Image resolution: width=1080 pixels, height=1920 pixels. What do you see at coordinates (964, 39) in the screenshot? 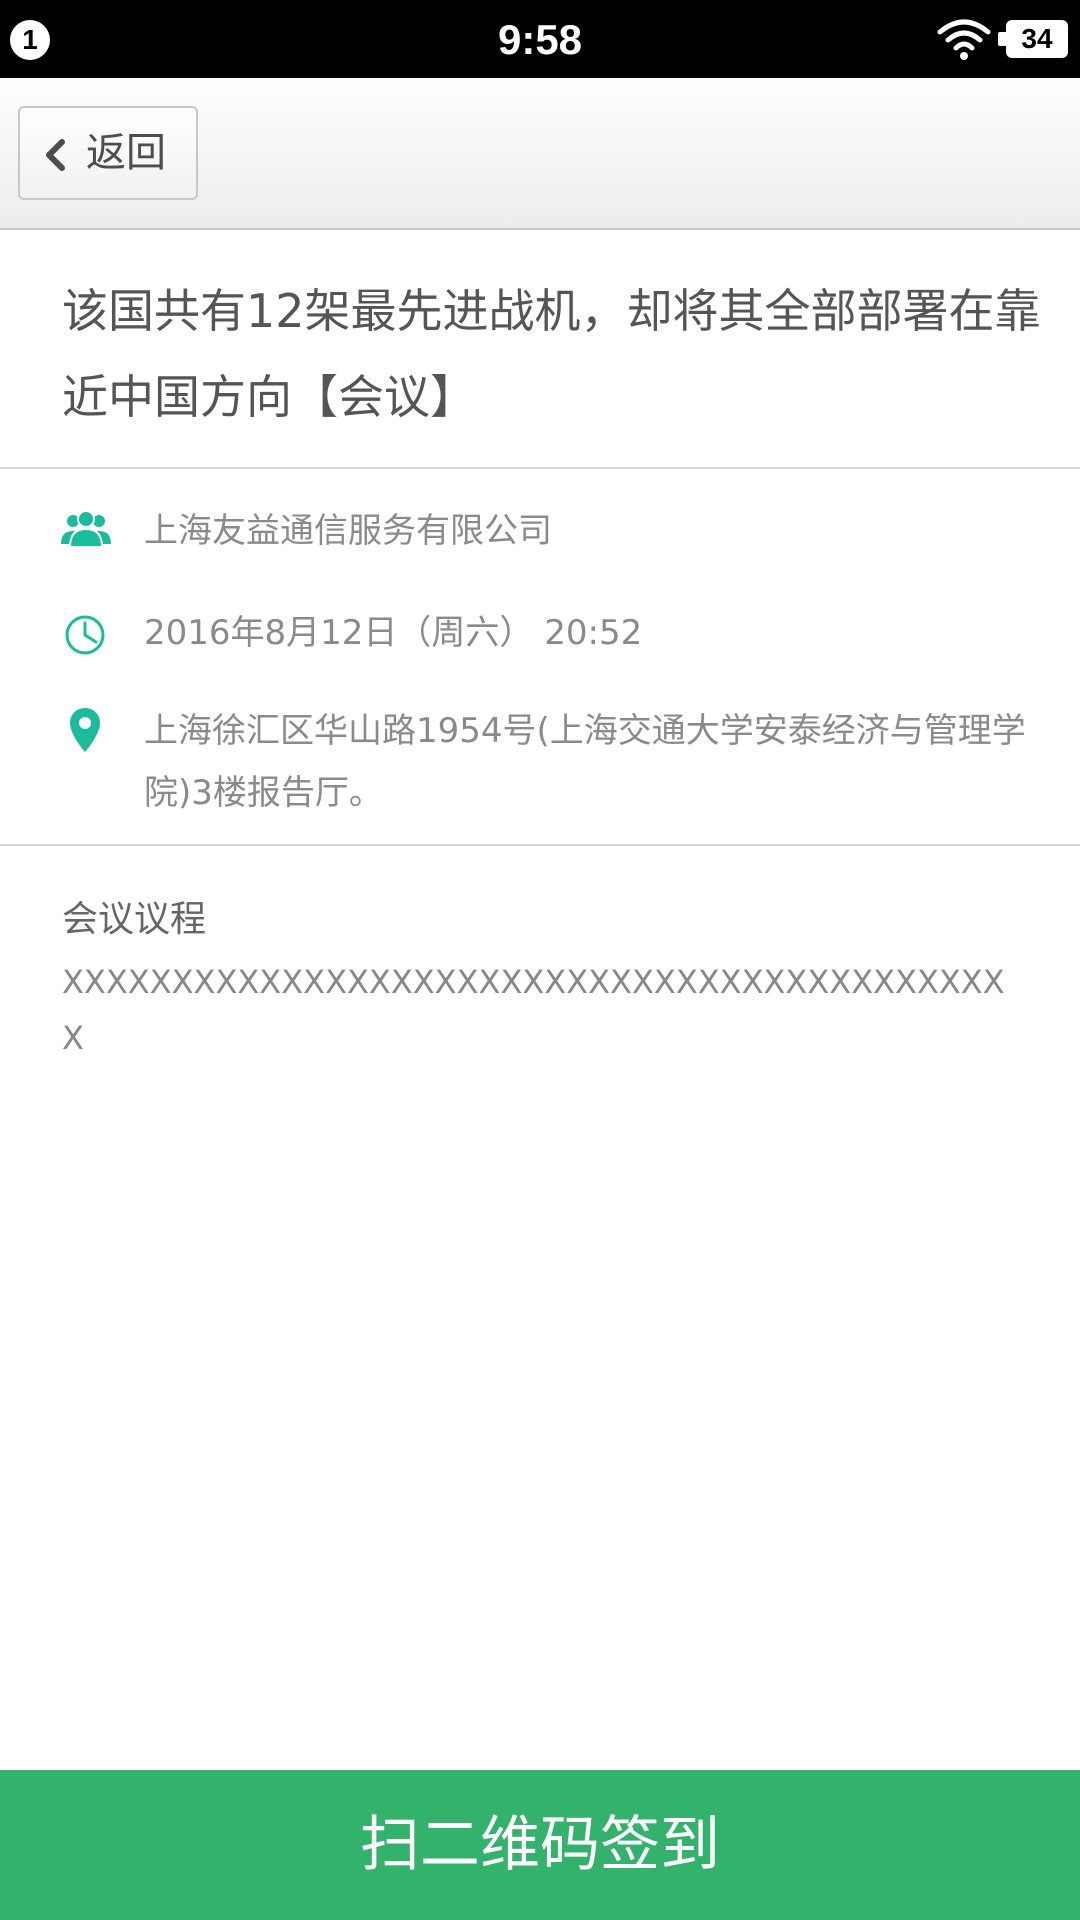
I see `wifi-icon` at bounding box center [964, 39].